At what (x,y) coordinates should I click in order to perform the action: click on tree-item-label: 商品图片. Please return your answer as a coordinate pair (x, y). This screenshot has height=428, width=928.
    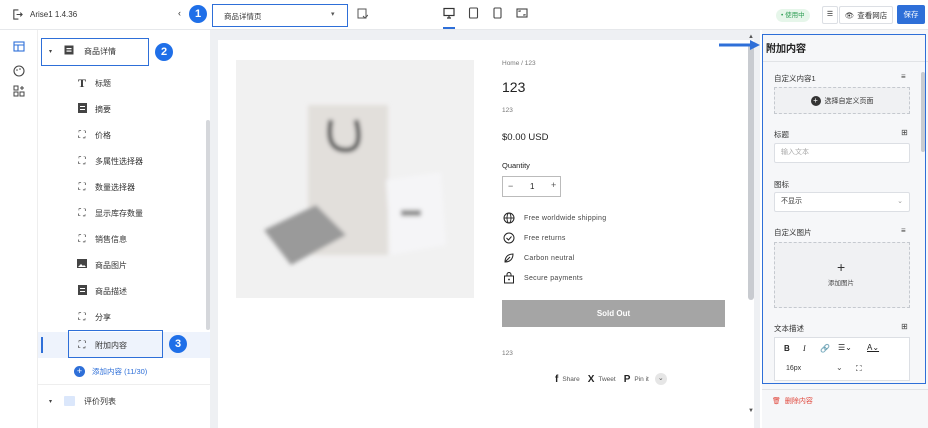
    Looking at the image, I should click on (111, 265).